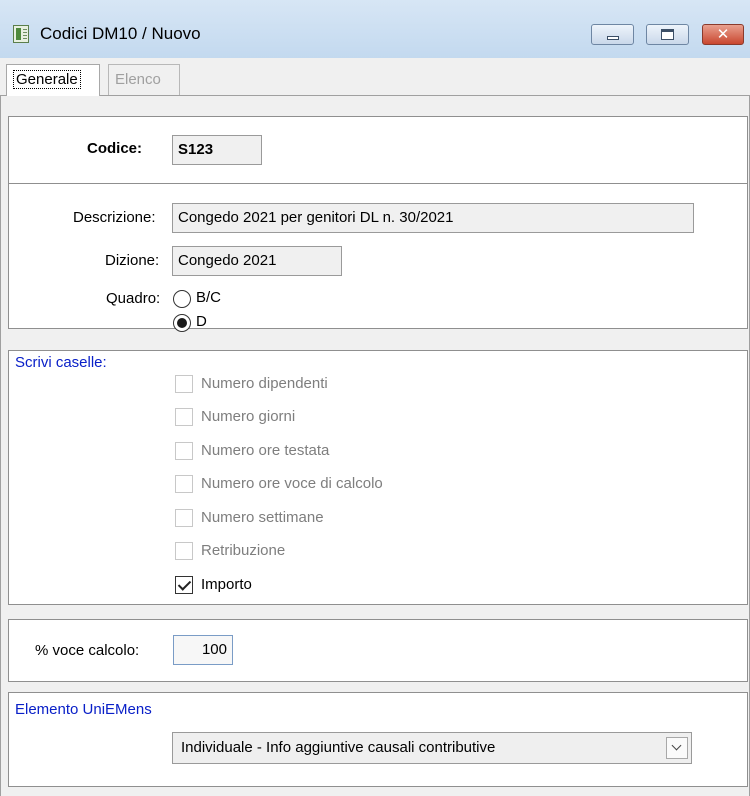  I want to click on checkbox-numero-dipendenti, so click(184, 384).